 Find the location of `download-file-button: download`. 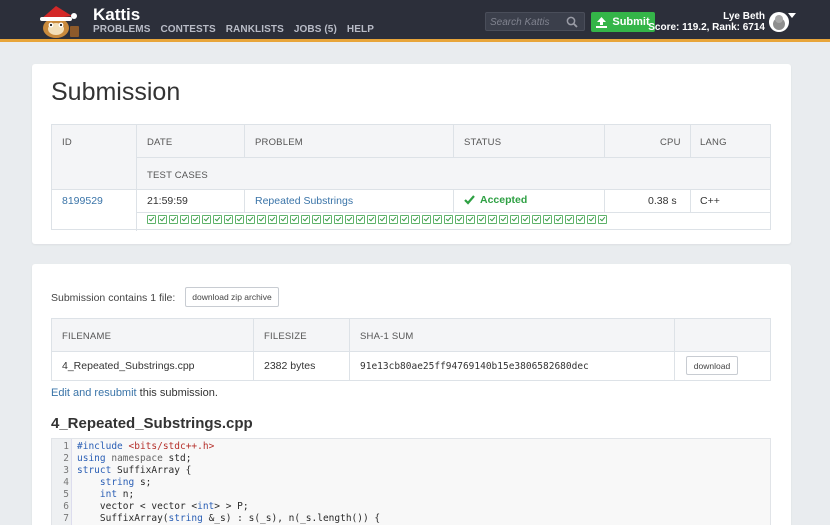

download-file-button: download is located at coordinates (712, 365).